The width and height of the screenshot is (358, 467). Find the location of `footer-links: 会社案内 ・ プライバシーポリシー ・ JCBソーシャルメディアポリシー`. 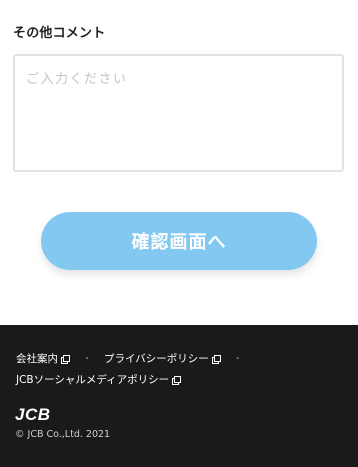

footer-links: 会社案内 ・ プライバシーポリシー ・ JCBソーシャルメディアポリシー is located at coordinates (181, 369).